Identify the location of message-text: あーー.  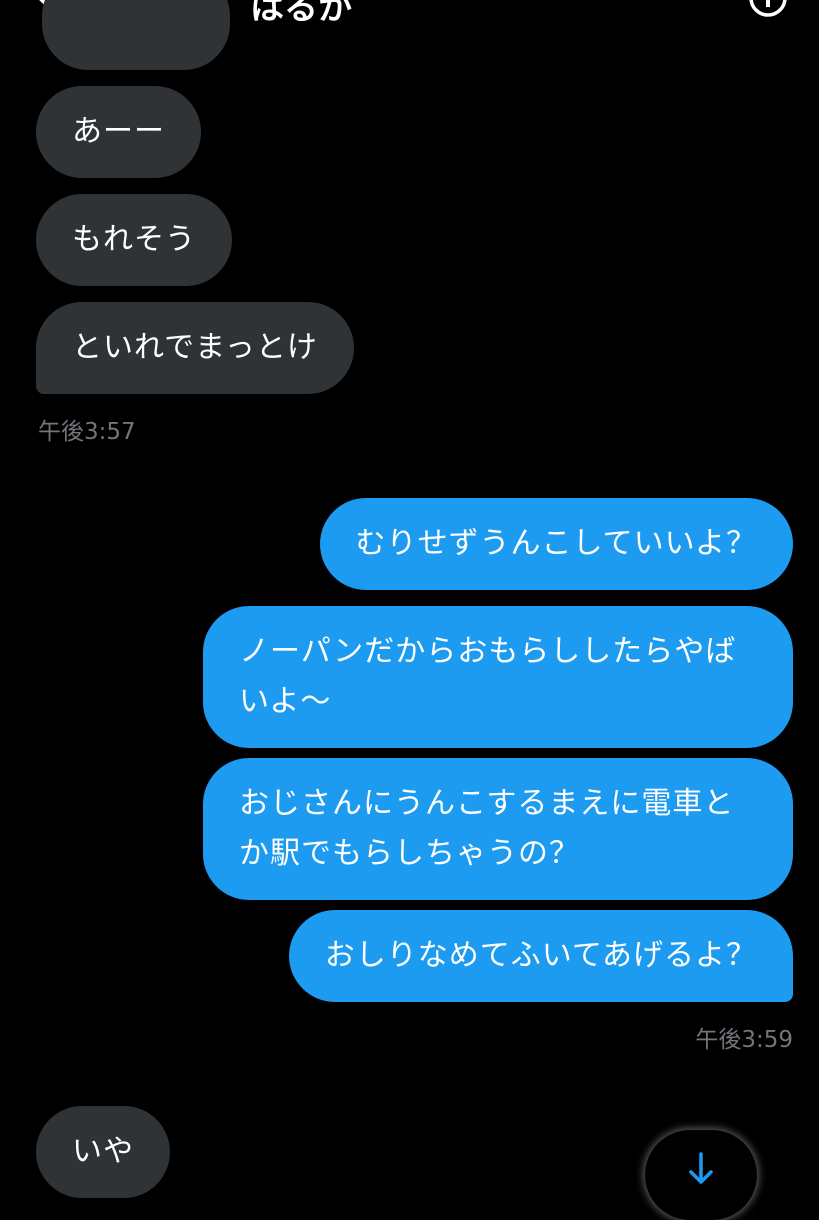
(118, 131).